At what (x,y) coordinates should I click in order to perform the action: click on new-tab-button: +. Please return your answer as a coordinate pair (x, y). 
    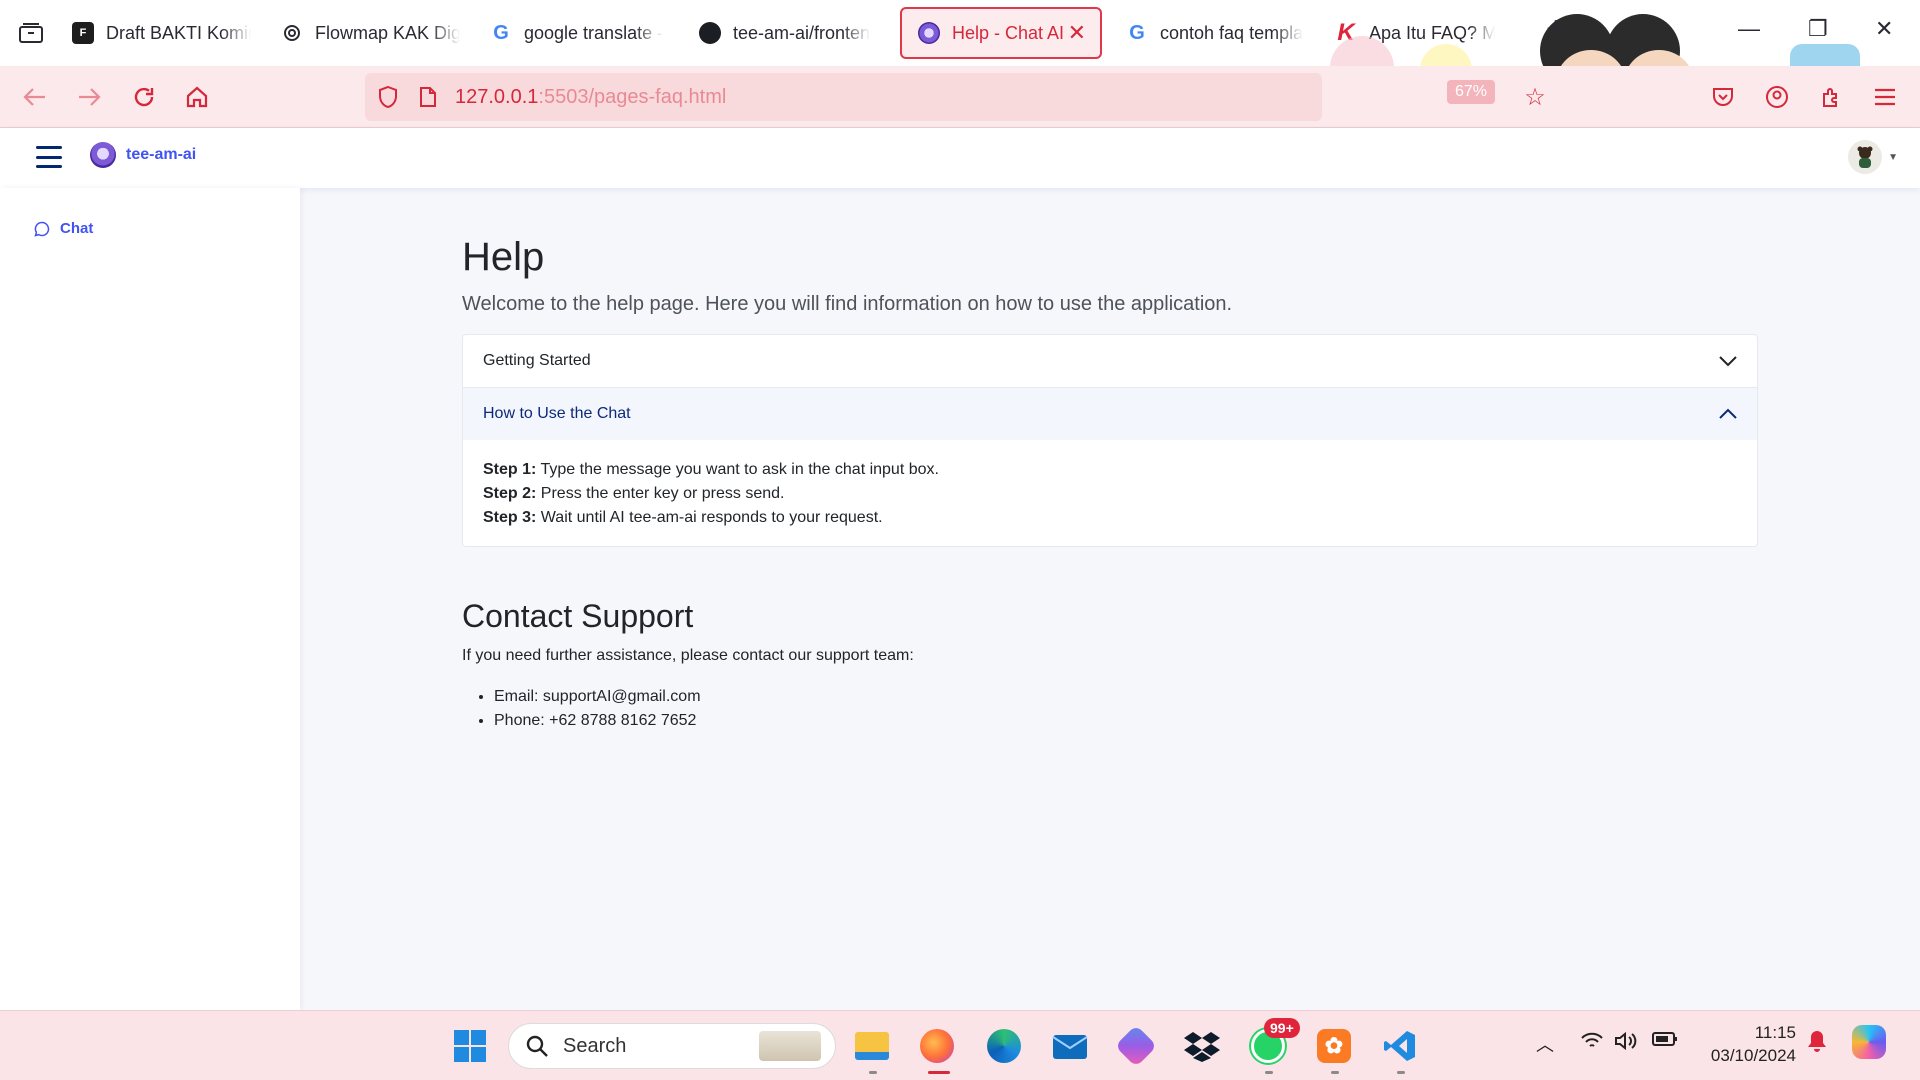
    Looking at the image, I should click on (1556, 29).